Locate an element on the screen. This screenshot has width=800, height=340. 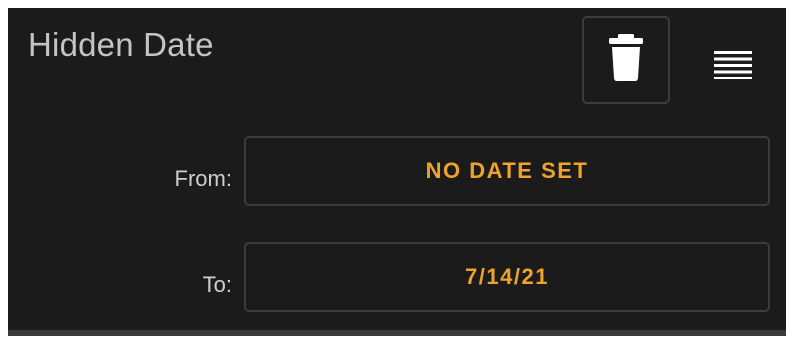
delete-button is located at coordinates (626, 60).